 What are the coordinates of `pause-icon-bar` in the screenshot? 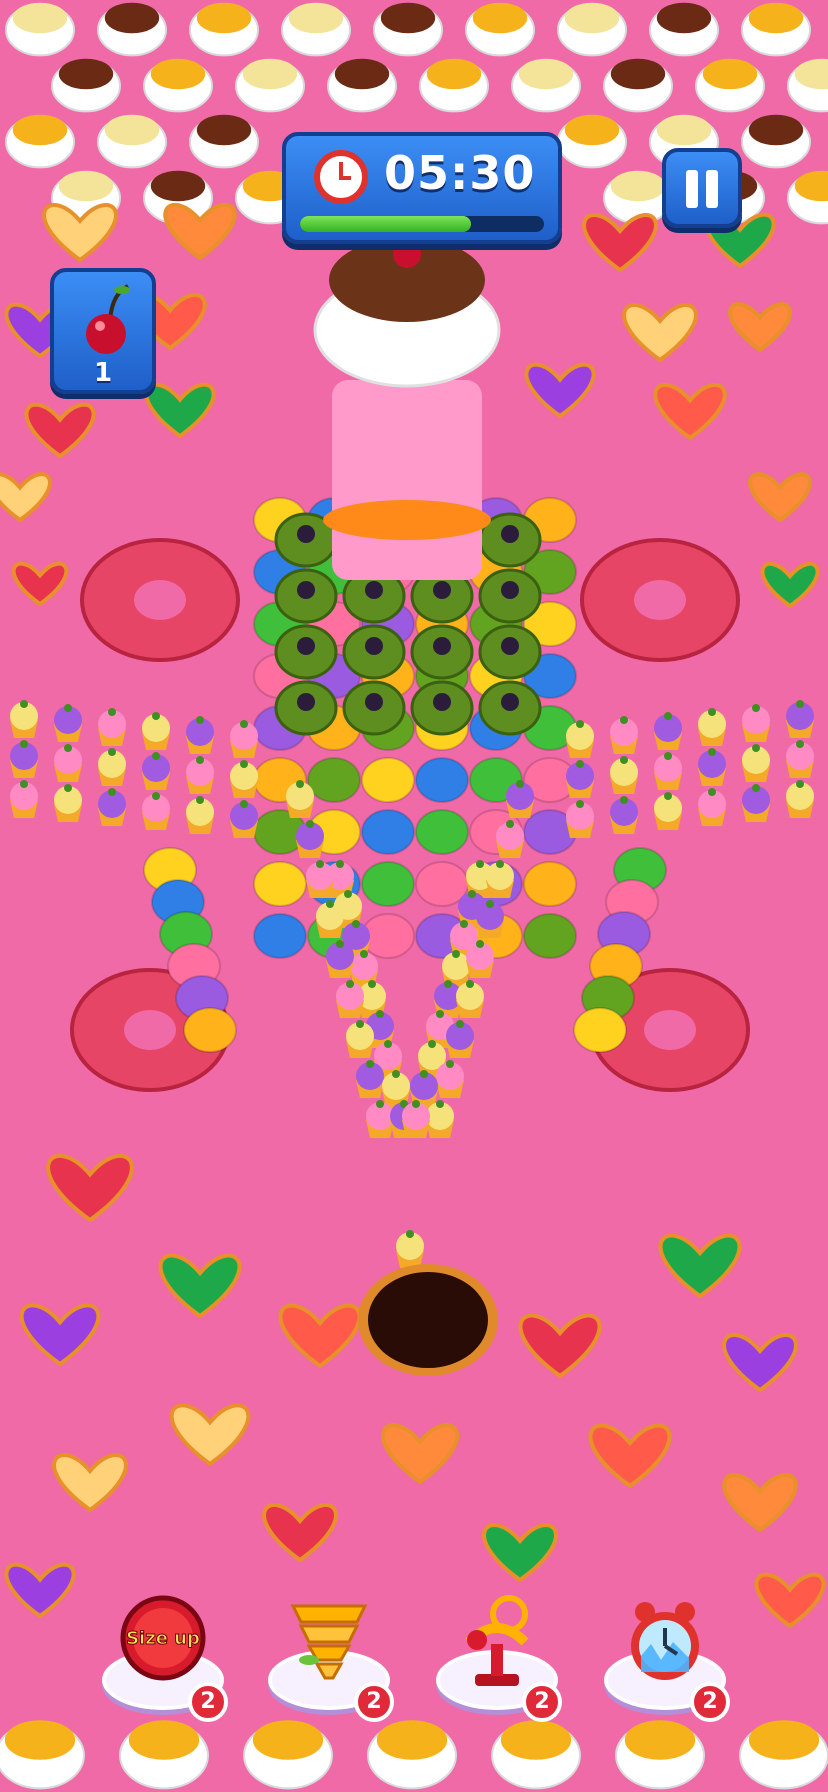 It's located at (712, 189).